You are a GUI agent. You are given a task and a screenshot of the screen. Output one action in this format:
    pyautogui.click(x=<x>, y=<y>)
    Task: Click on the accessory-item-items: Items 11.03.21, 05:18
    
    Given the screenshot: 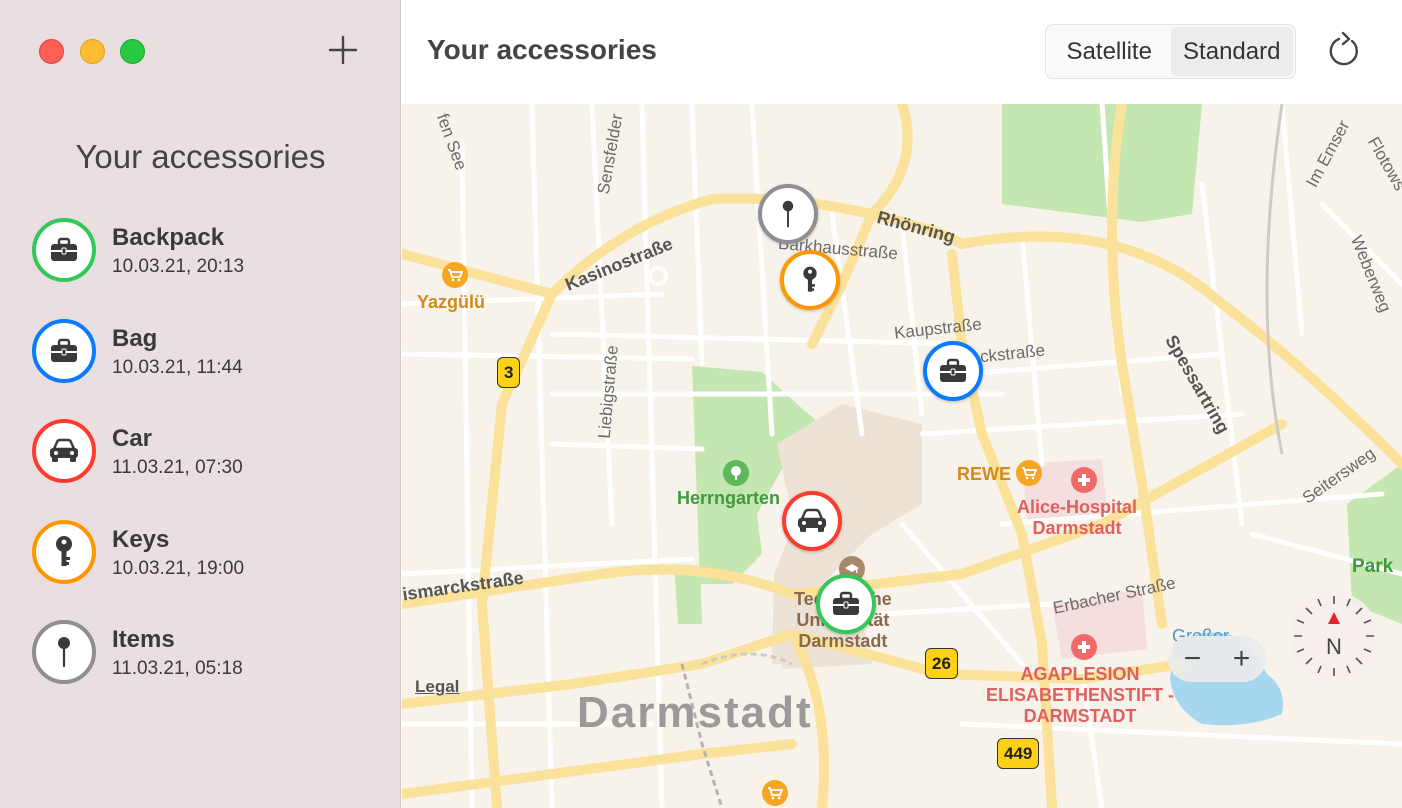 What is the action you would take?
    pyautogui.click(x=202, y=670)
    